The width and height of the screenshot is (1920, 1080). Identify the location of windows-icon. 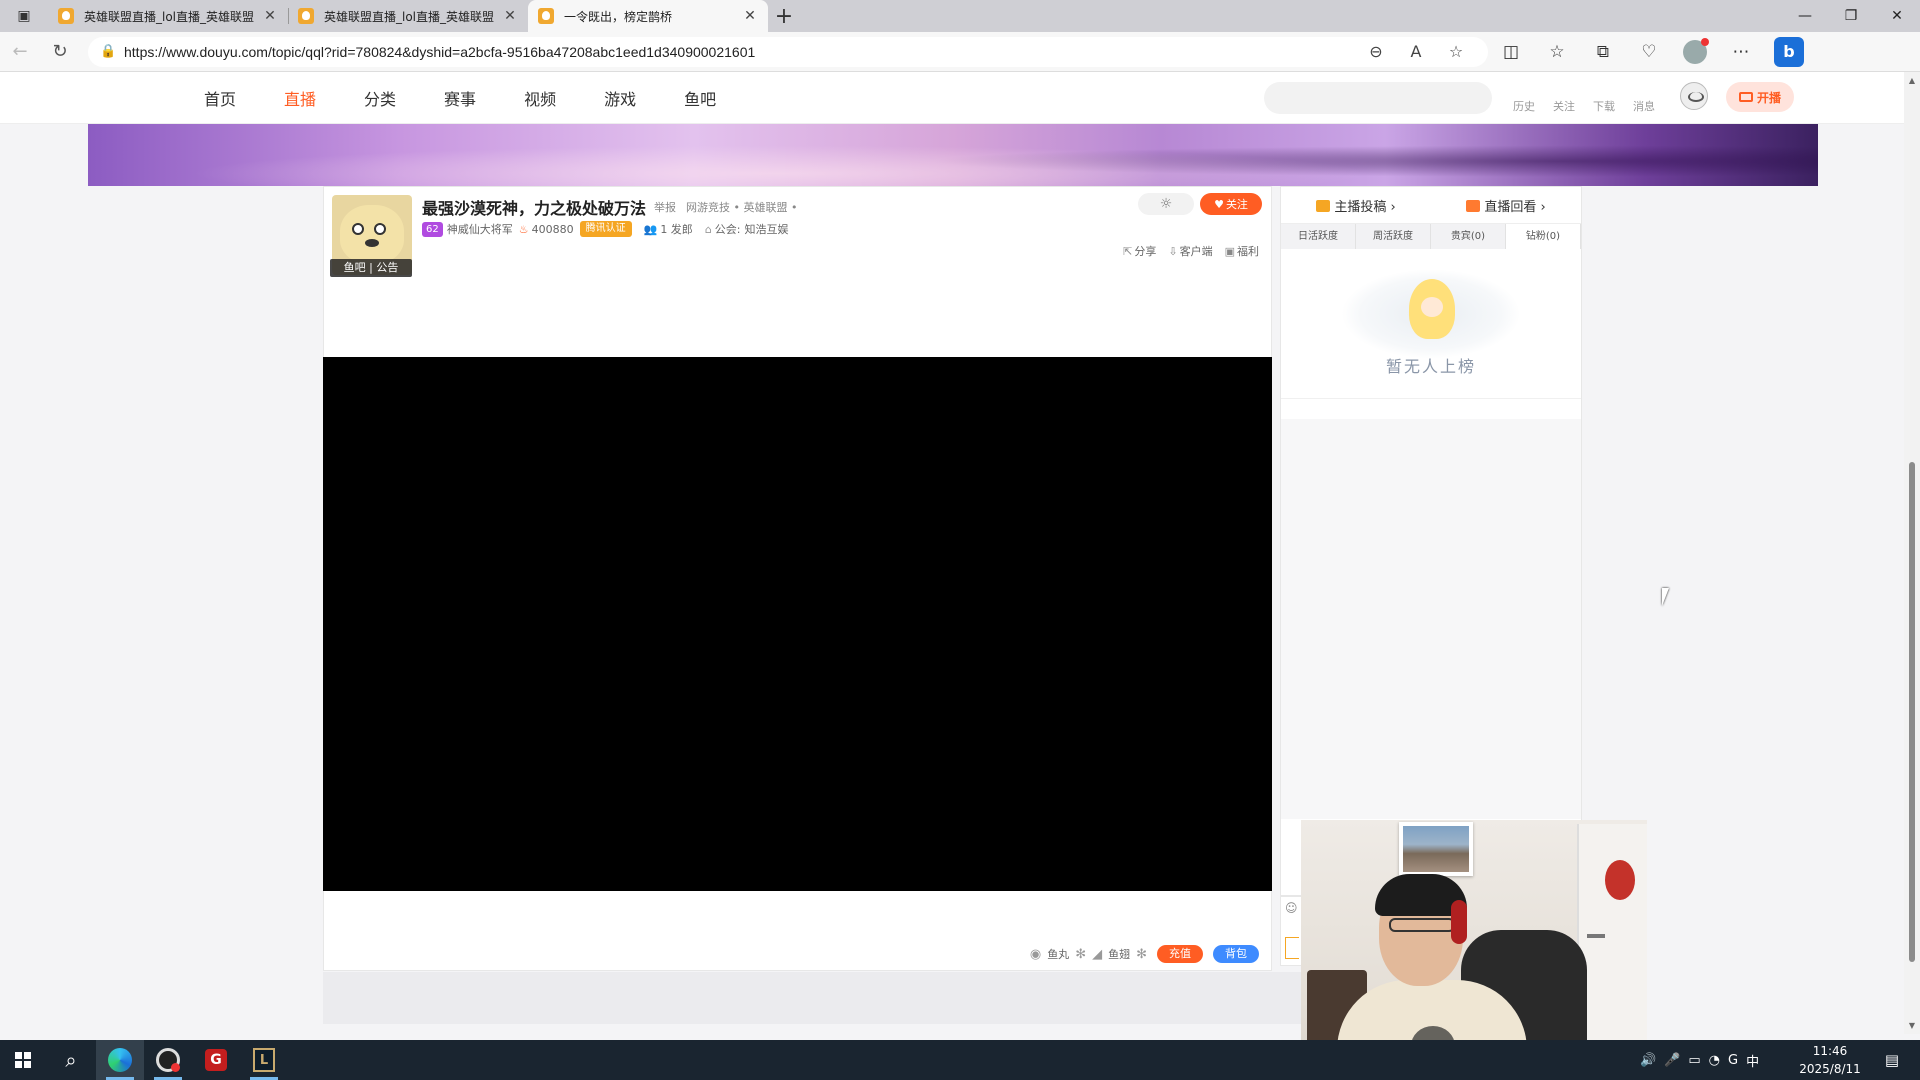
(23, 1060).